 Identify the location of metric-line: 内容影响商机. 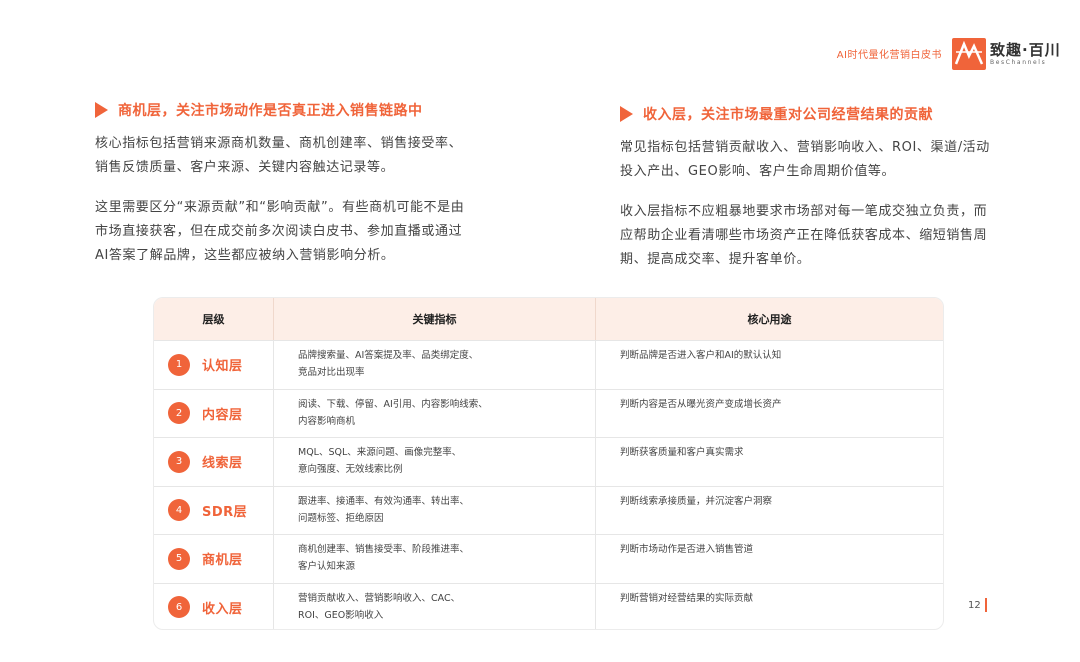
(327, 421).